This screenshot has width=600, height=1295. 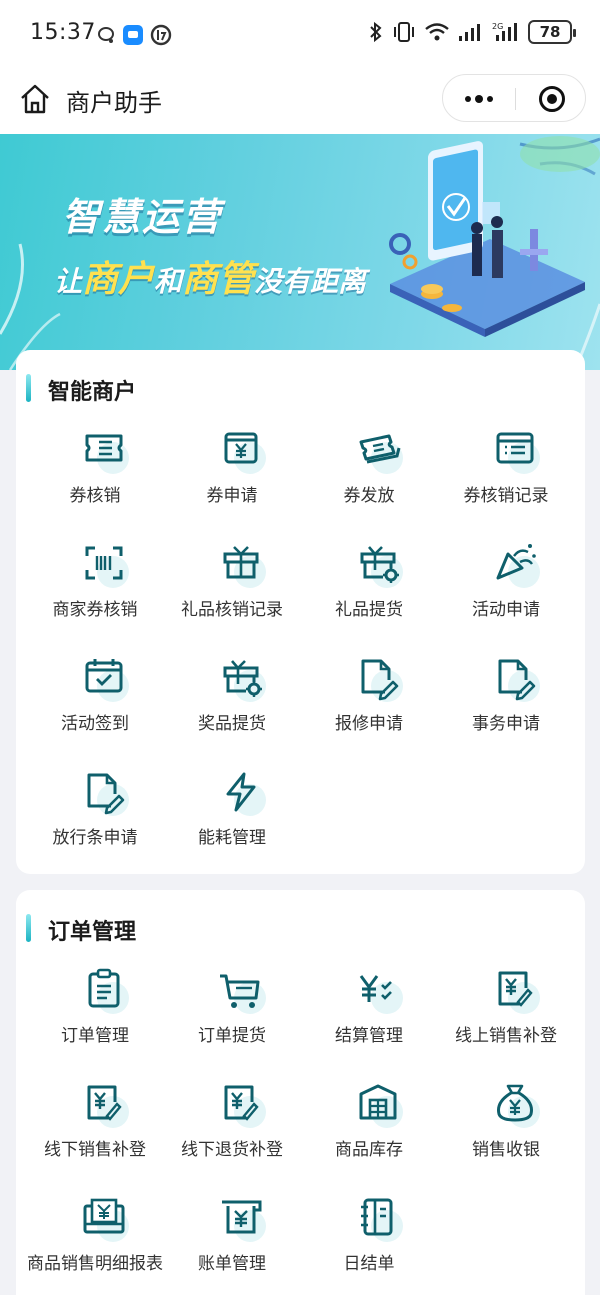 I want to click on menu-item-label: 结算管理, so click(x=369, y=1036).